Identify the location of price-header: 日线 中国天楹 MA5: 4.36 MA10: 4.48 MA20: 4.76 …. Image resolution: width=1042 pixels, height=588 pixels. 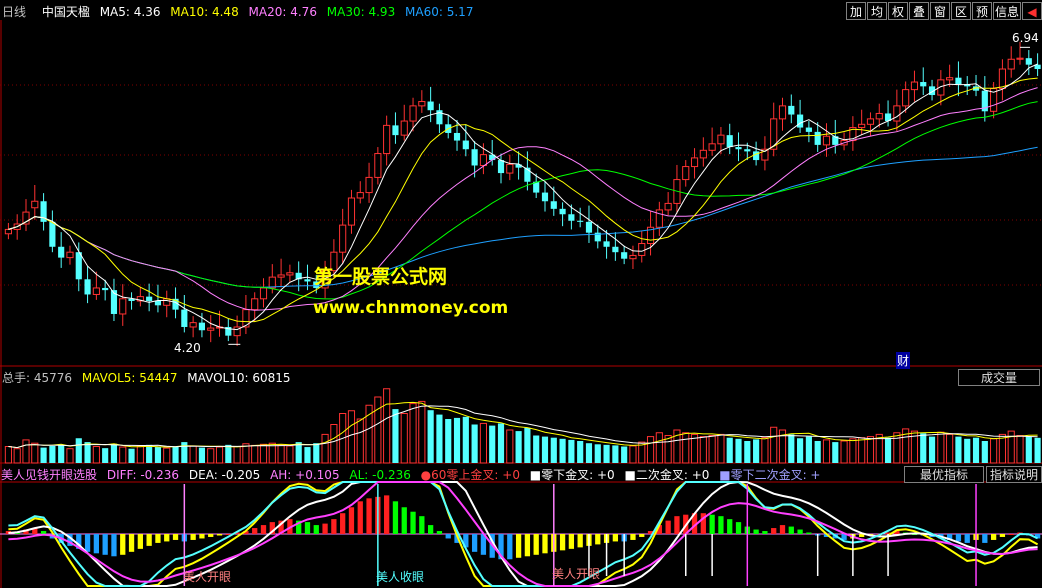
(239, 12).